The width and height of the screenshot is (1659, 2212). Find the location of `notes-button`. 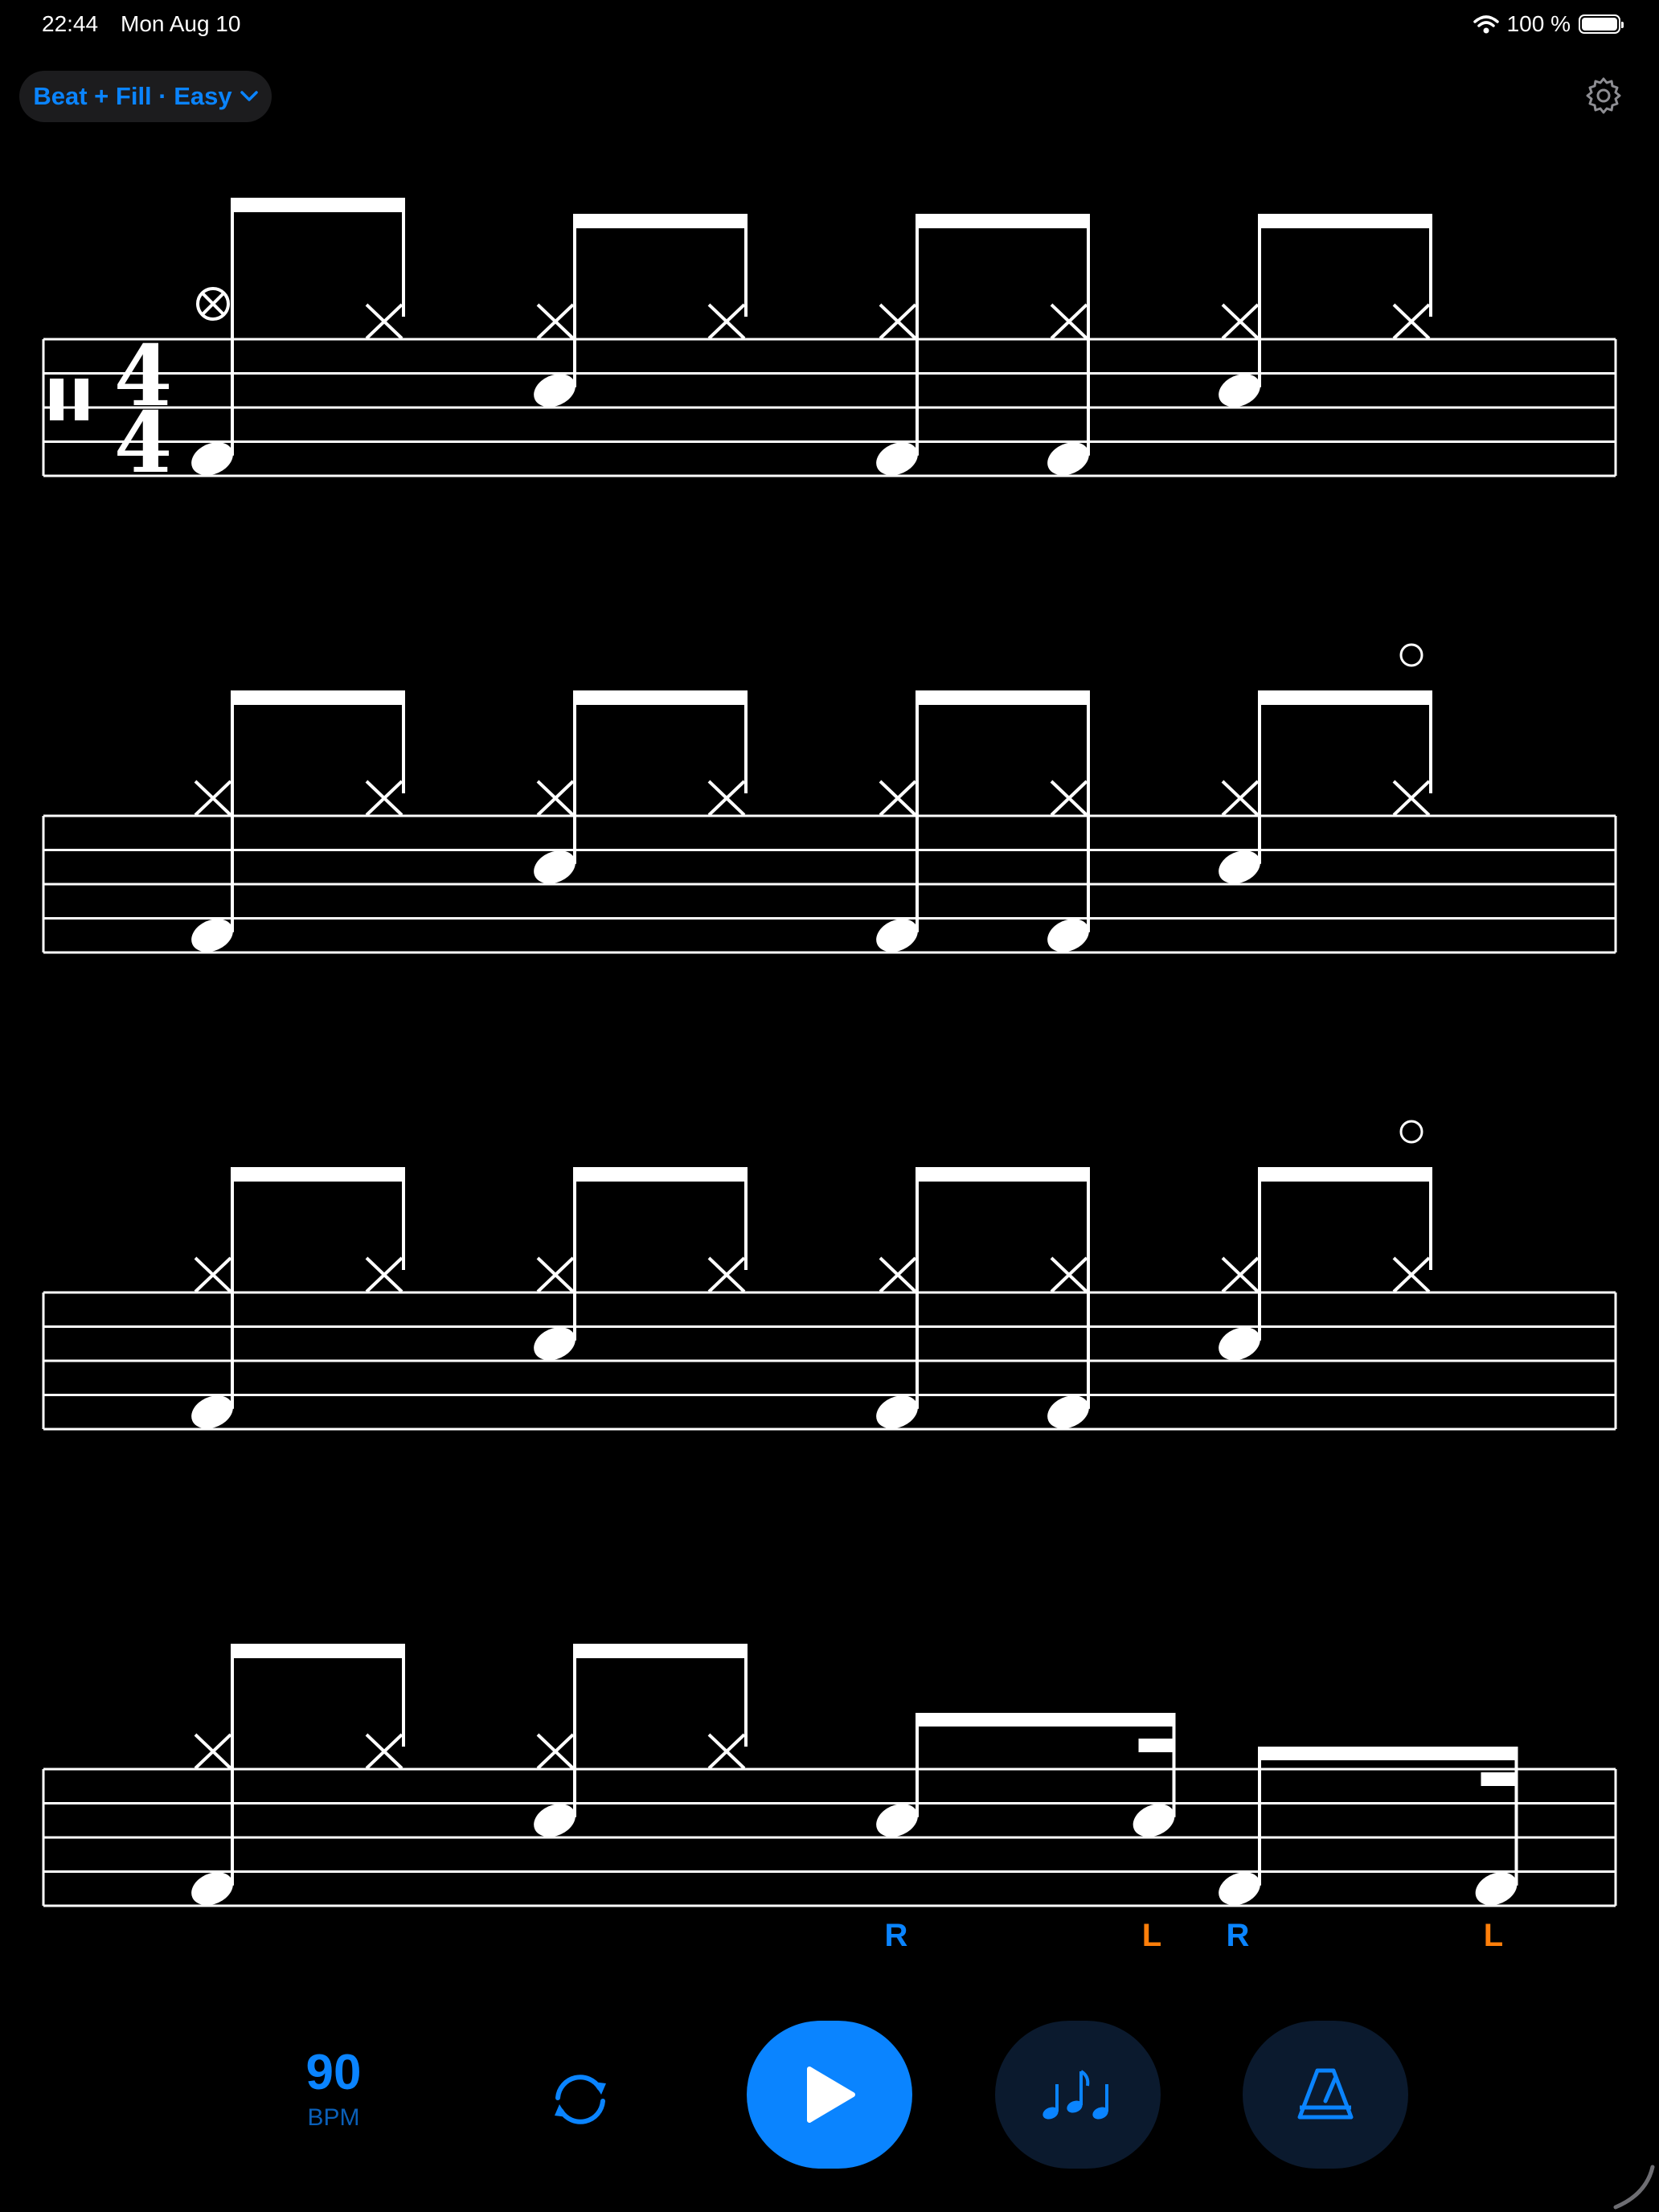

notes-button is located at coordinates (1078, 2095).